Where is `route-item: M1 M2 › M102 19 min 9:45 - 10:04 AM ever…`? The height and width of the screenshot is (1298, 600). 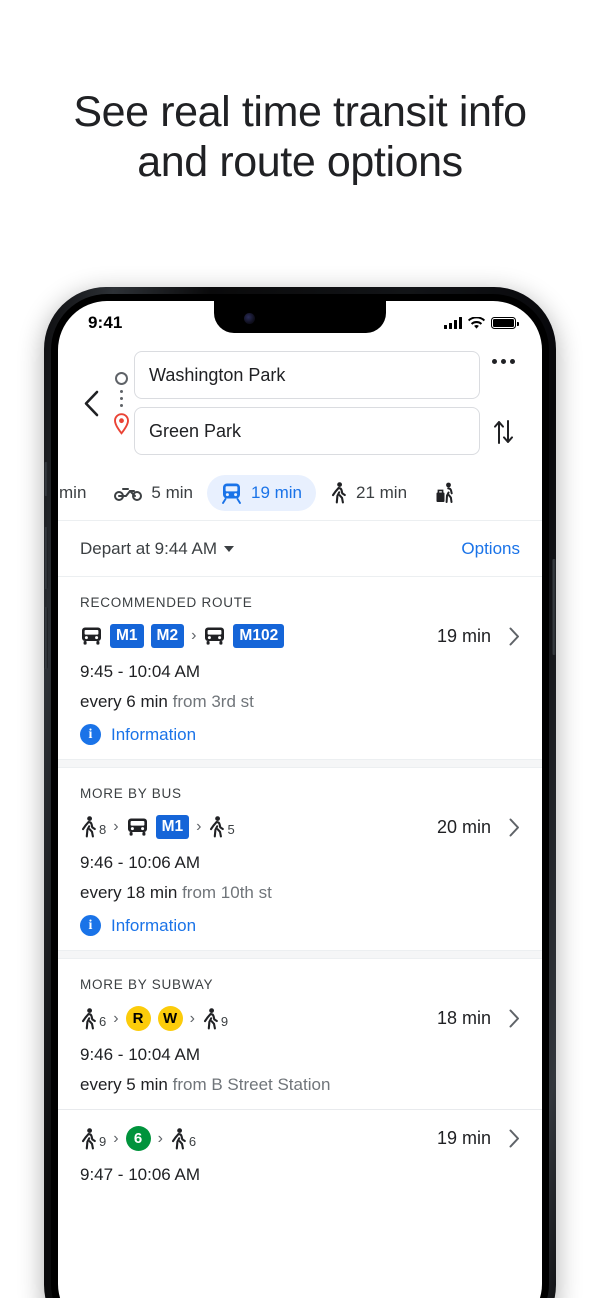 route-item: M1 M2 › M102 19 min 9:45 - 10:04 AM ever… is located at coordinates (300, 684).